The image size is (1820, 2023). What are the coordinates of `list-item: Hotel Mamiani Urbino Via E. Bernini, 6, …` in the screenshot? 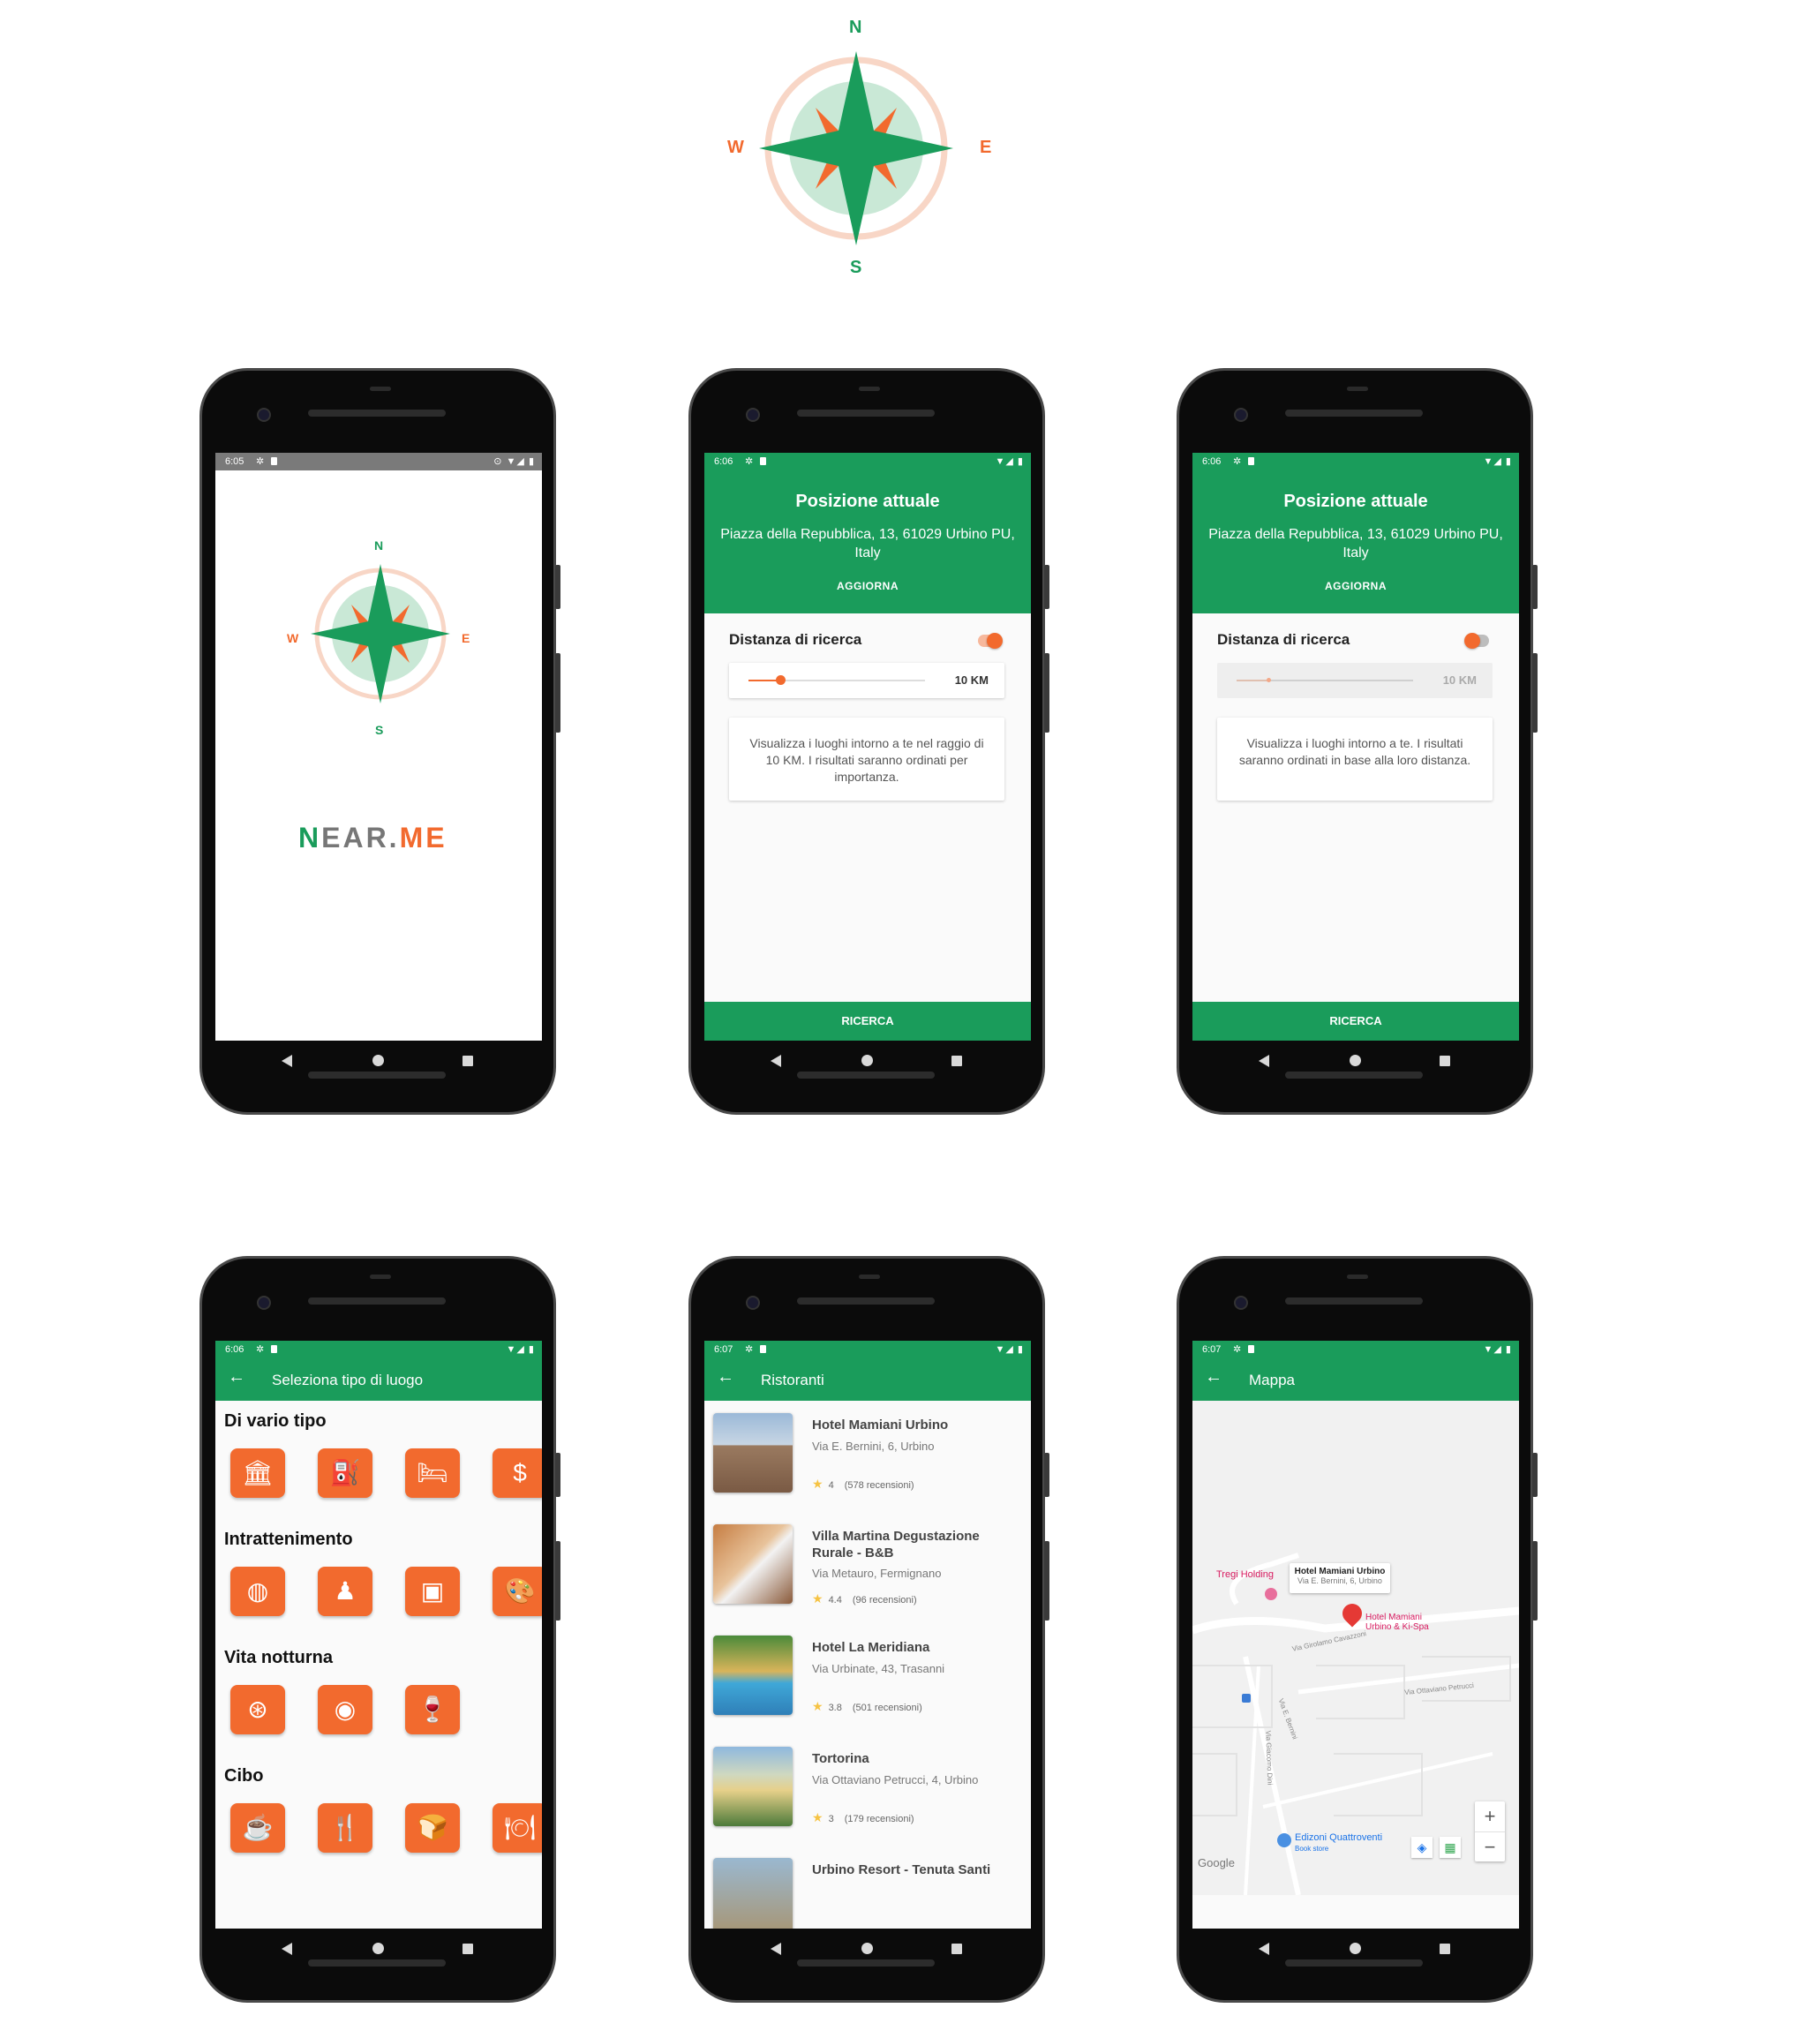 It's located at (867, 1457).